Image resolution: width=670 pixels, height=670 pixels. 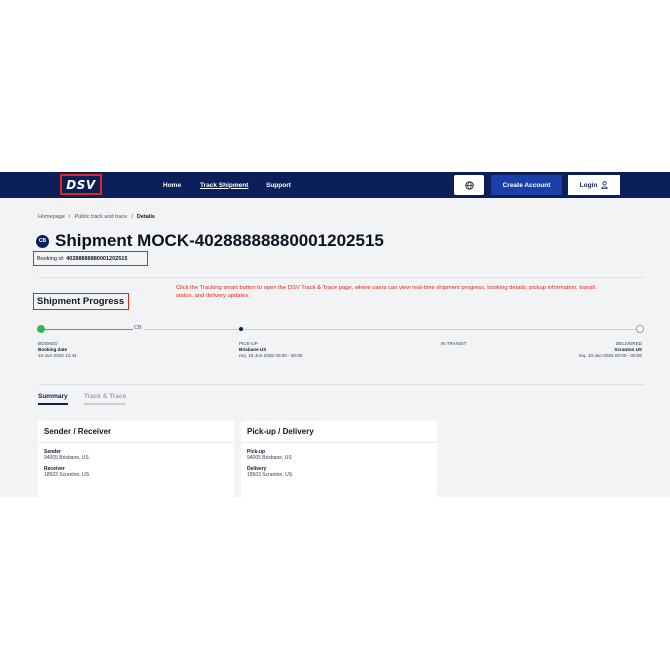 What do you see at coordinates (278, 185) in the screenshot?
I see `nav-support-link: Support` at bounding box center [278, 185].